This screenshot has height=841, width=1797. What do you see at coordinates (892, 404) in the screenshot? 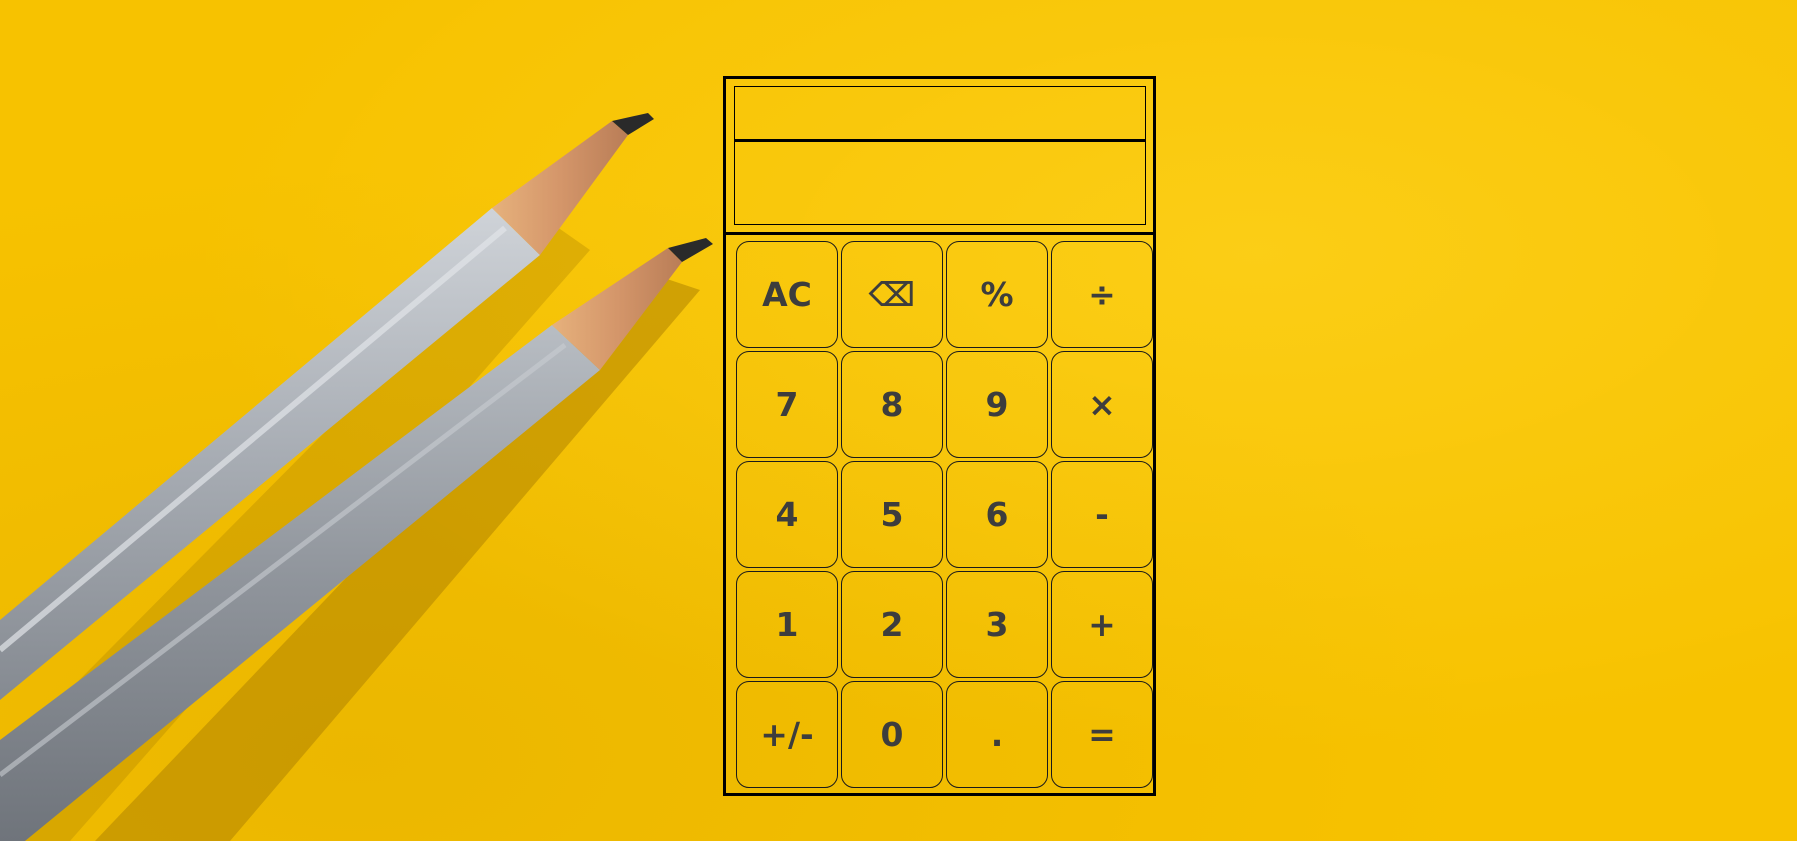
I see `digit-8-button: 8` at bounding box center [892, 404].